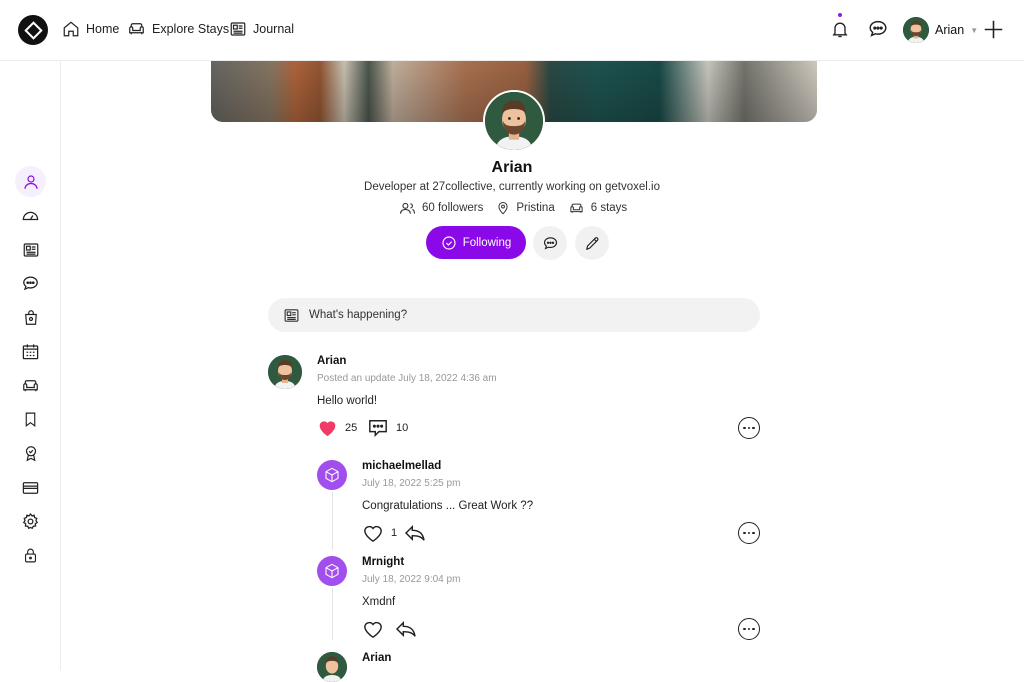  What do you see at coordinates (512, 167) in the screenshot?
I see `profile-name: Arian` at bounding box center [512, 167].